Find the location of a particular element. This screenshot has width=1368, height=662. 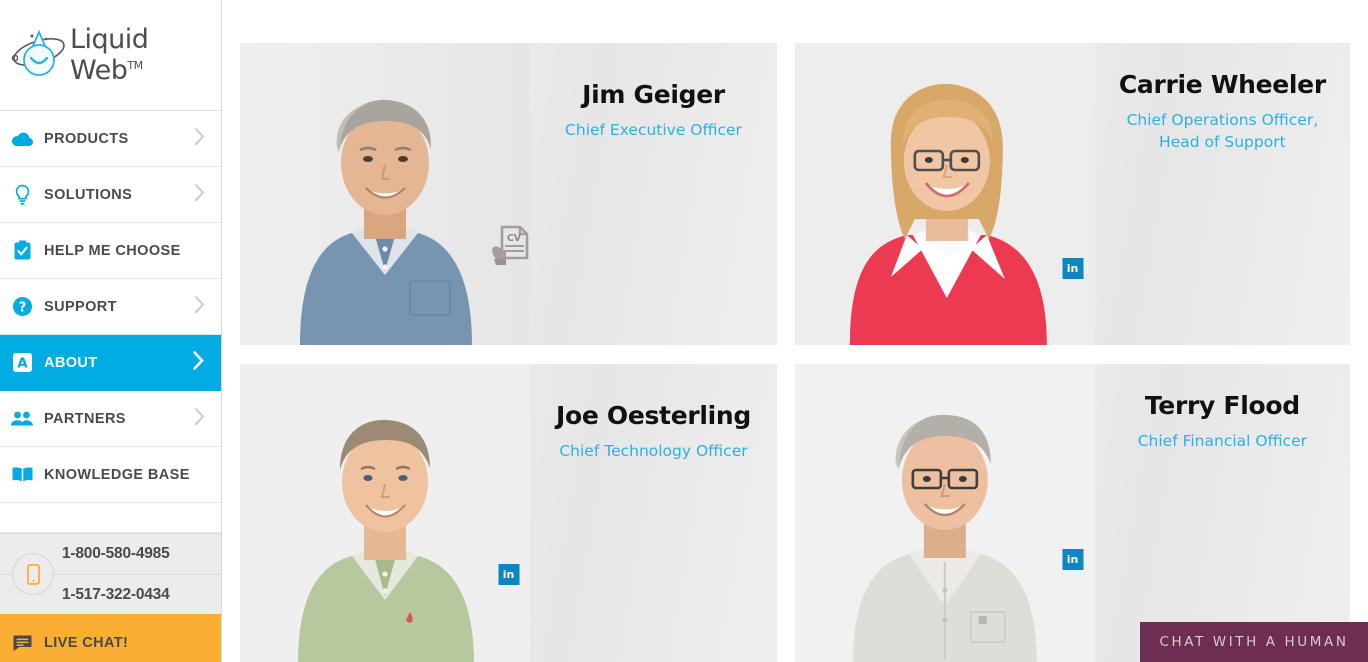

team-card-text: Terry Flood Chief Financial Officer is located at coordinates (1222, 408).